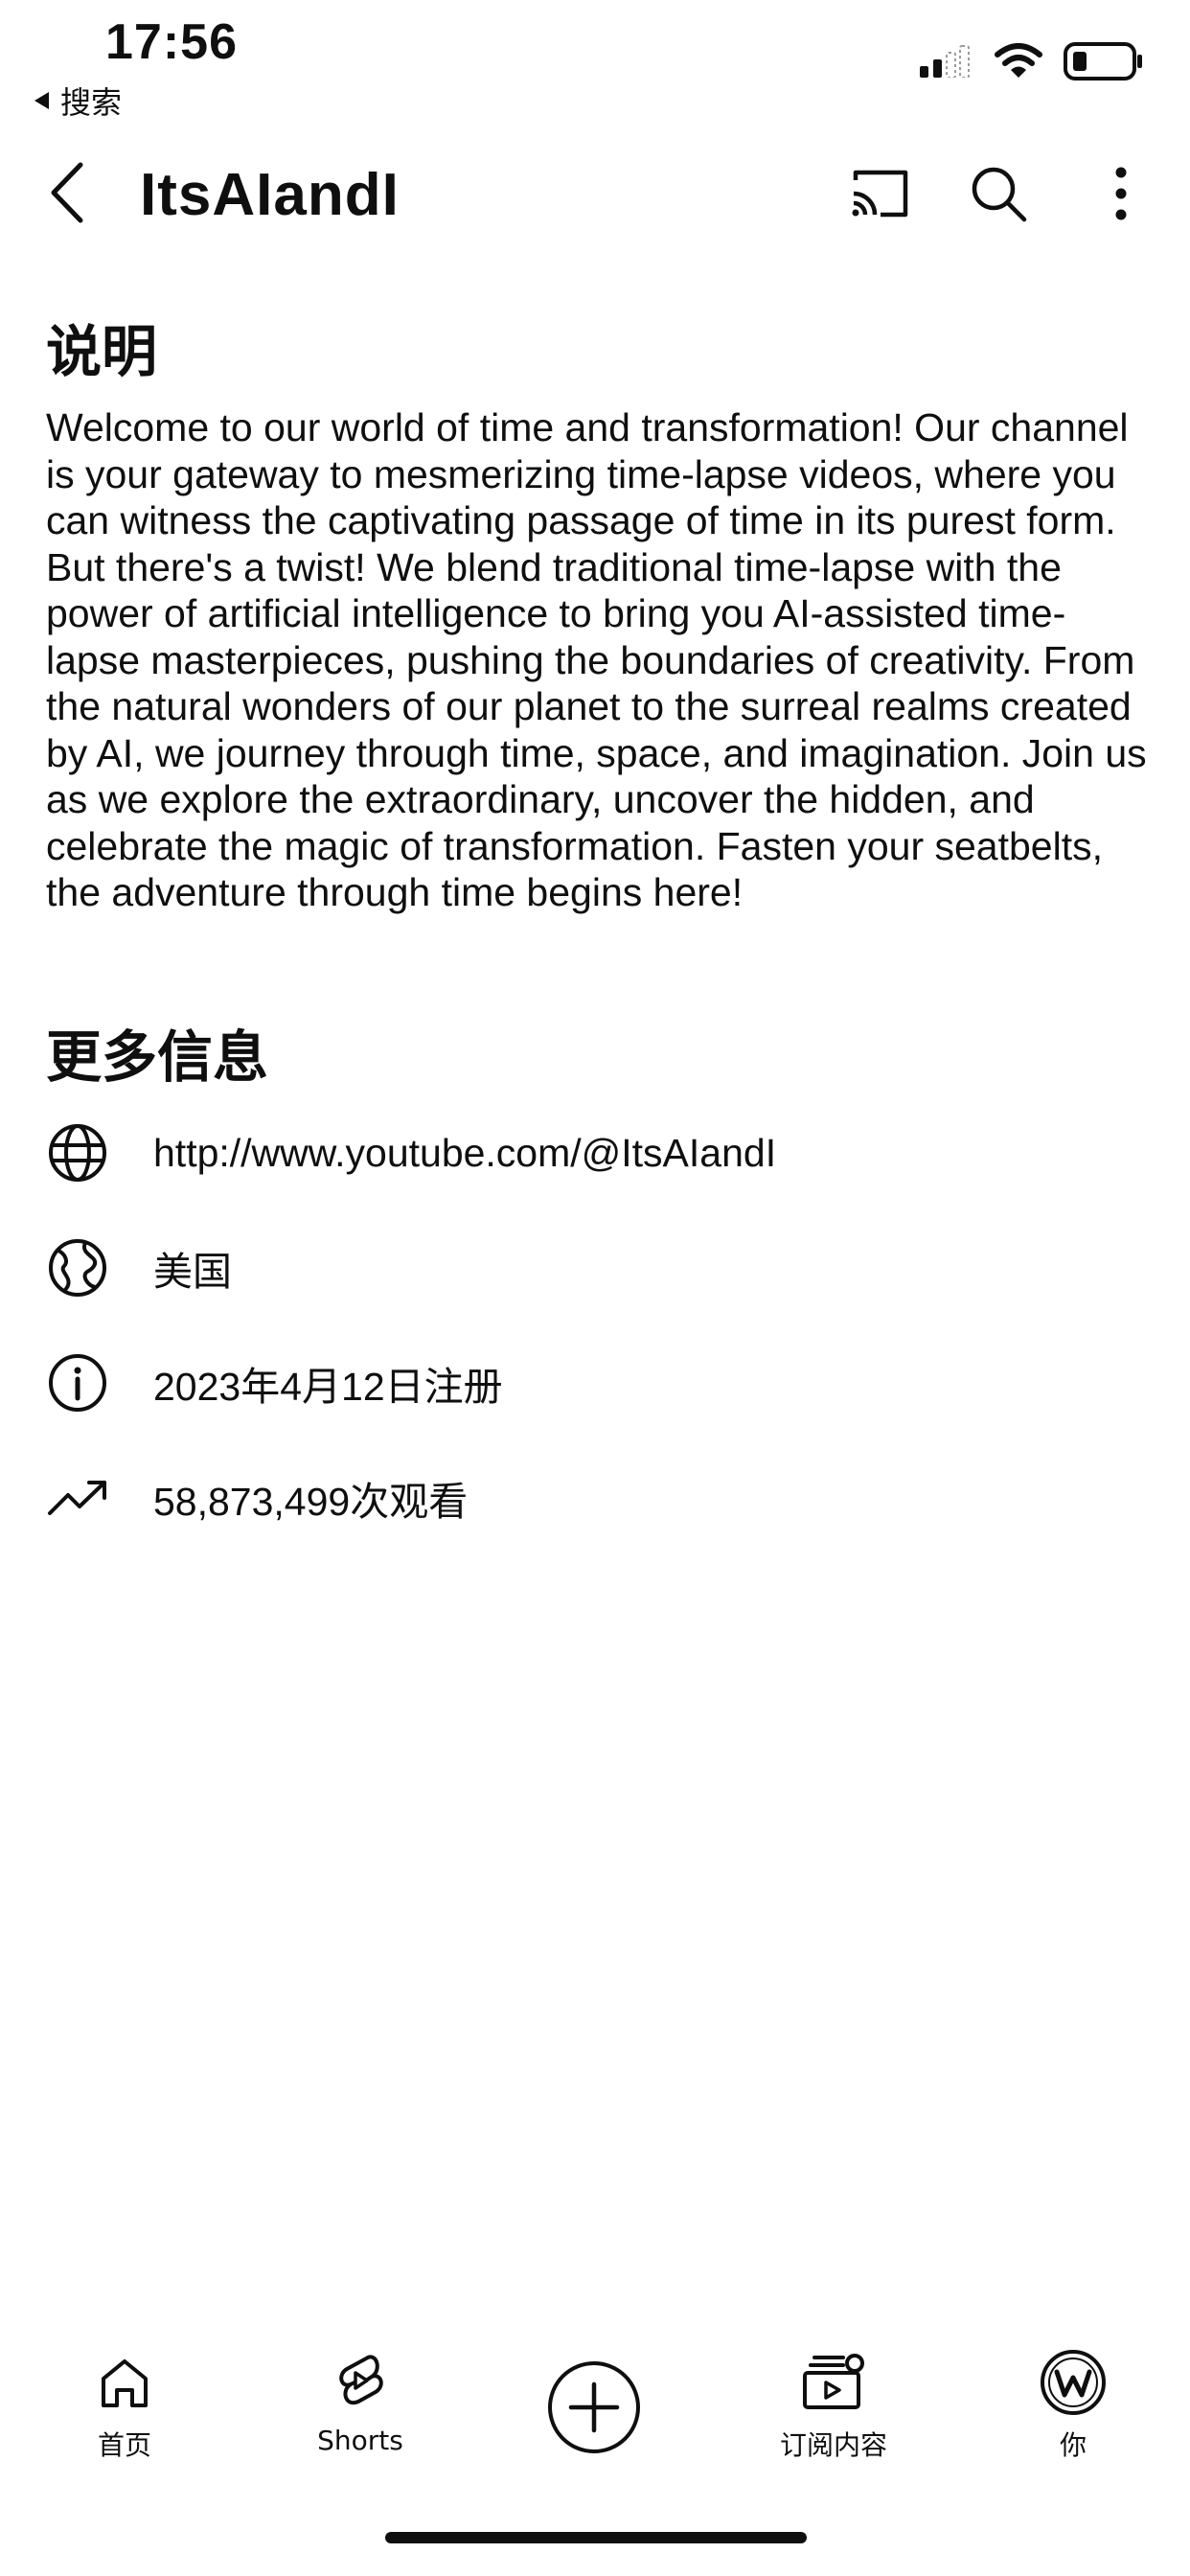 The image size is (1190, 2576). I want to click on views-row: 58,873,499次观看, so click(257, 1497).